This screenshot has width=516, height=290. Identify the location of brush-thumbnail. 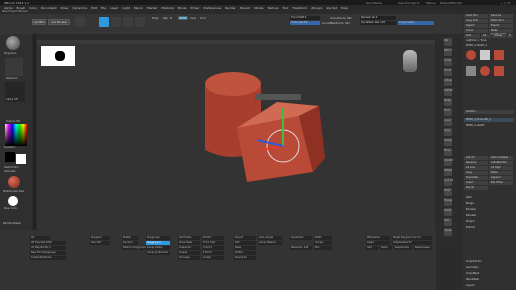
(13, 43).